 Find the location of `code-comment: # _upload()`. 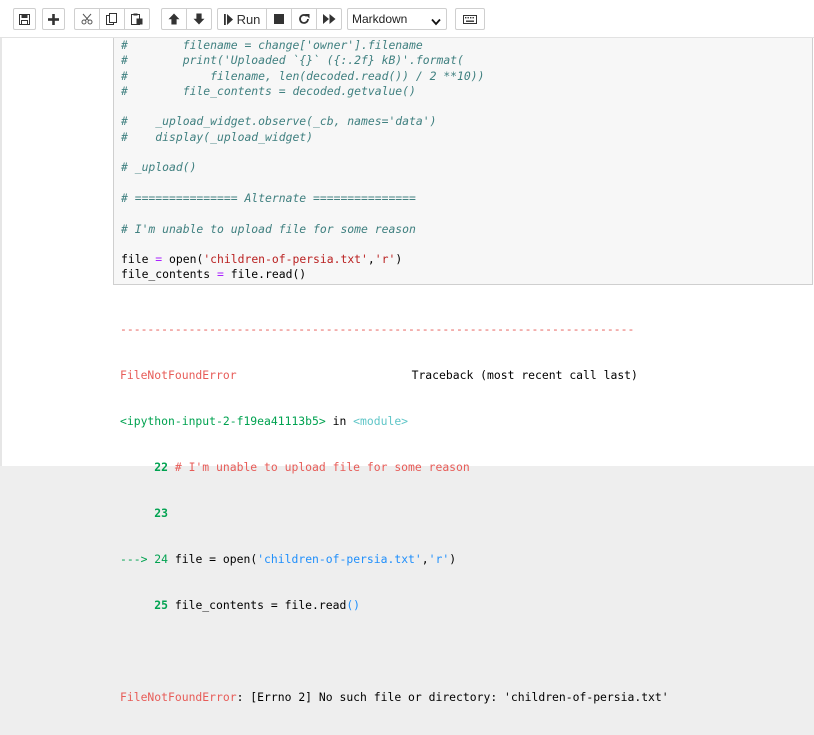

code-comment: # _upload() is located at coordinates (159, 167).